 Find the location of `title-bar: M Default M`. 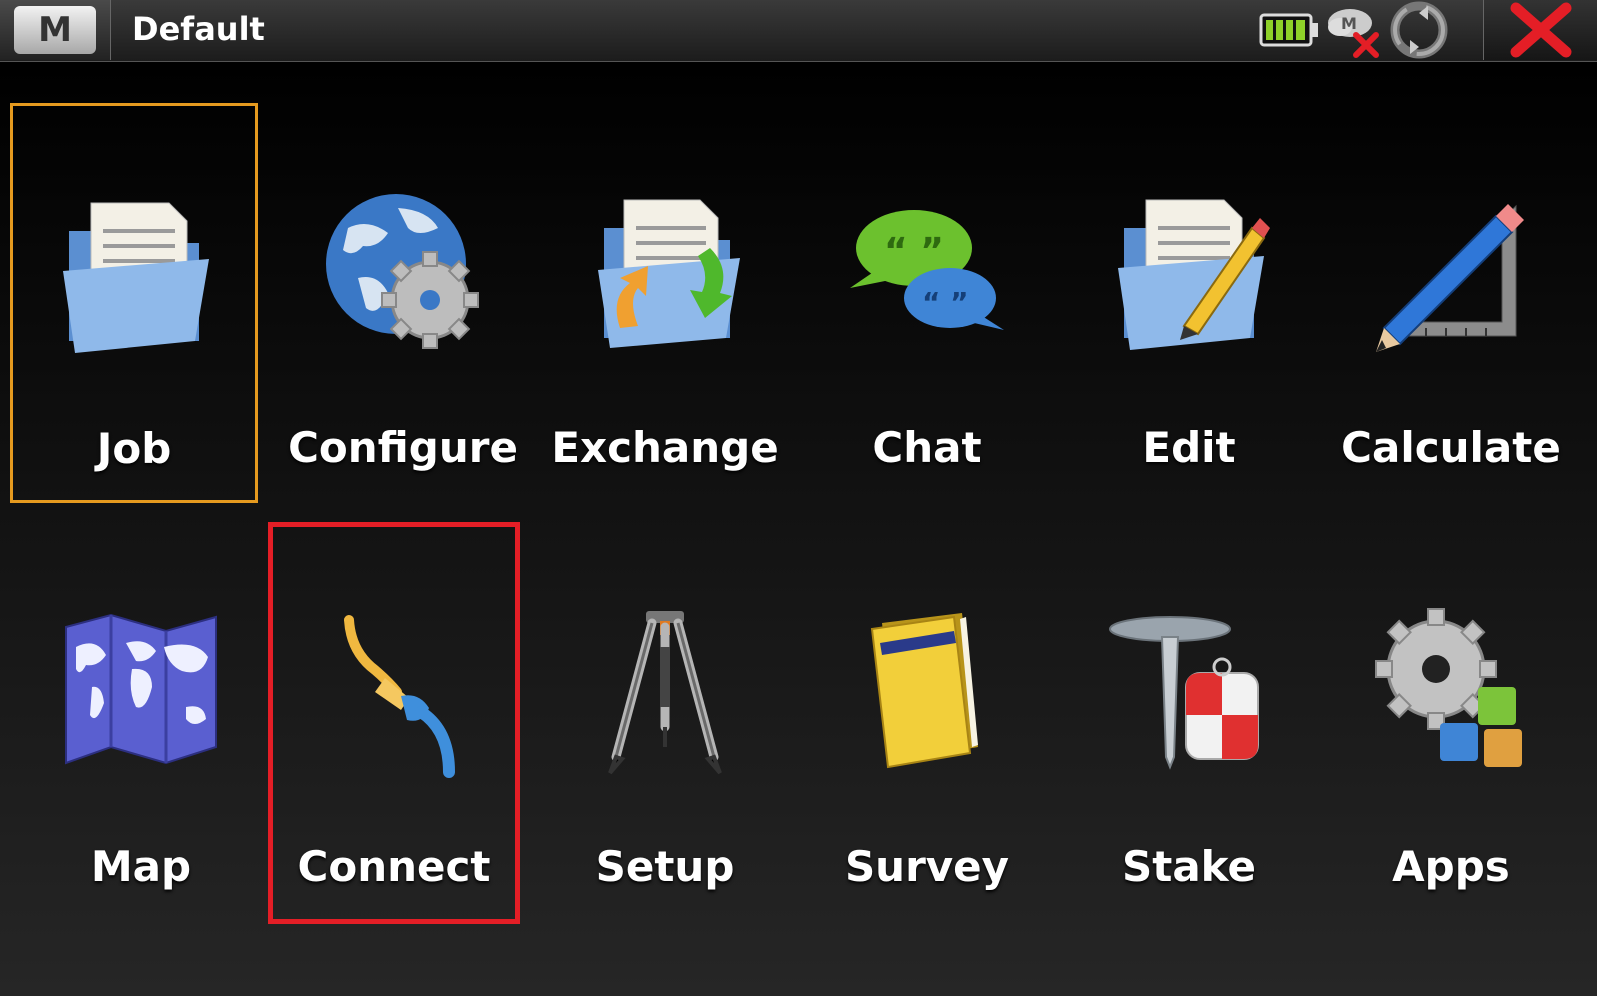

title-bar: M Default M is located at coordinates (798, 31).